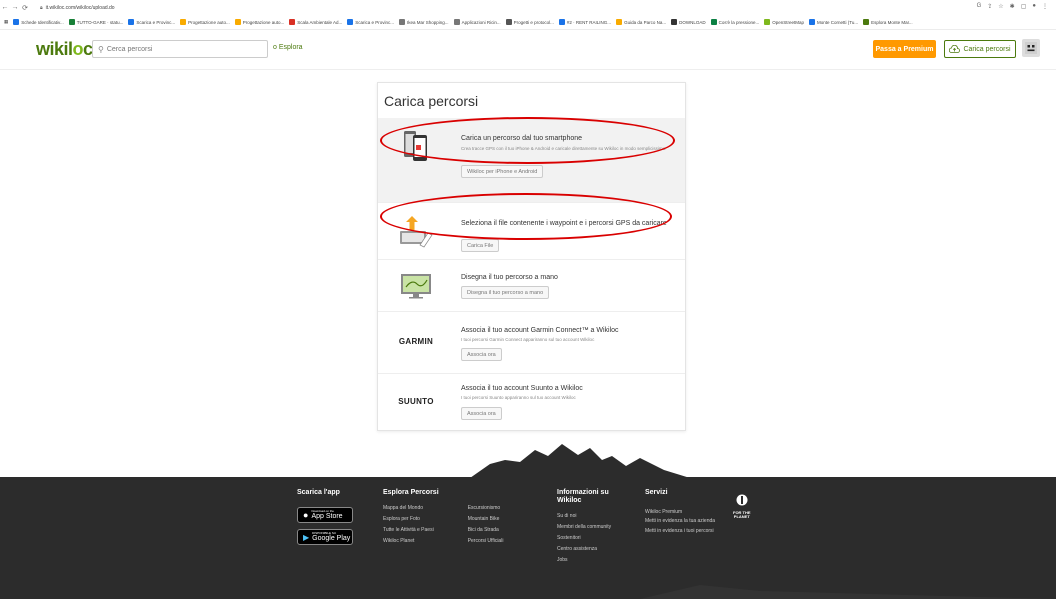 This screenshot has width=1056, height=599. What do you see at coordinates (681, 521) in the screenshot?
I see `footer-link: Metti in evidenza la tua azienda` at bounding box center [681, 521].